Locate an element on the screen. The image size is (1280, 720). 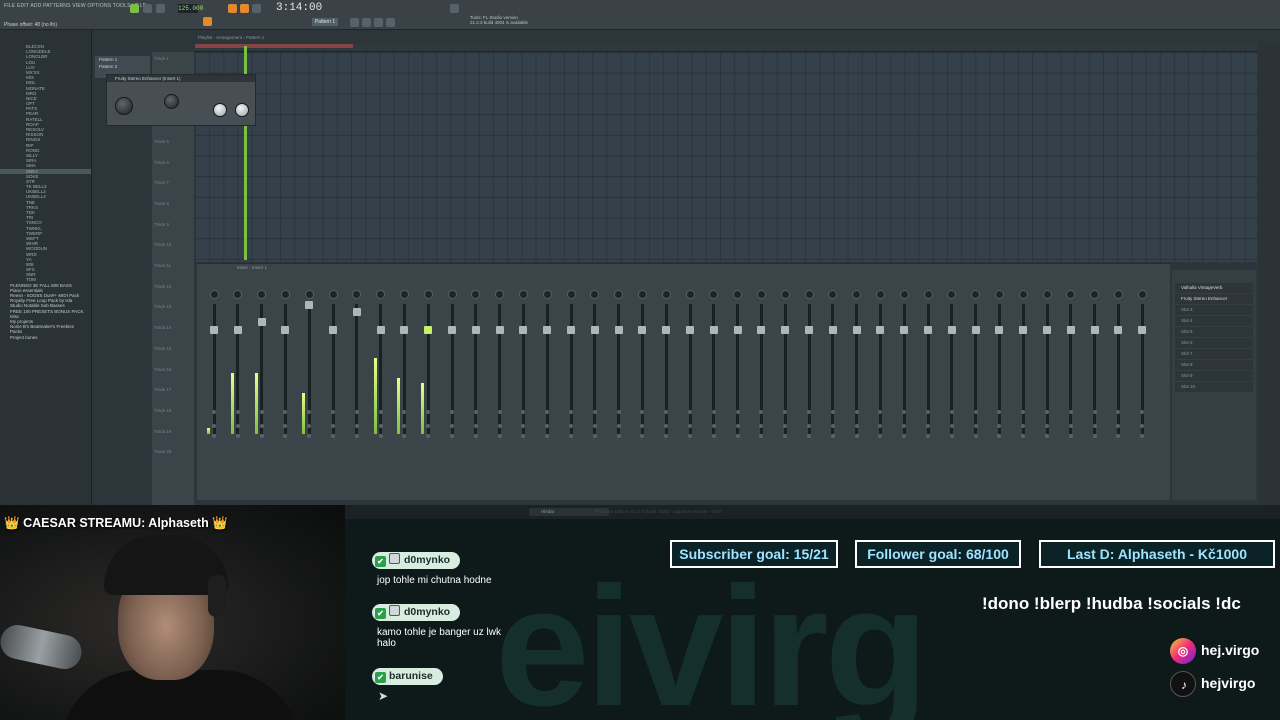
playlist-icon is located at coordinates (354, 22).